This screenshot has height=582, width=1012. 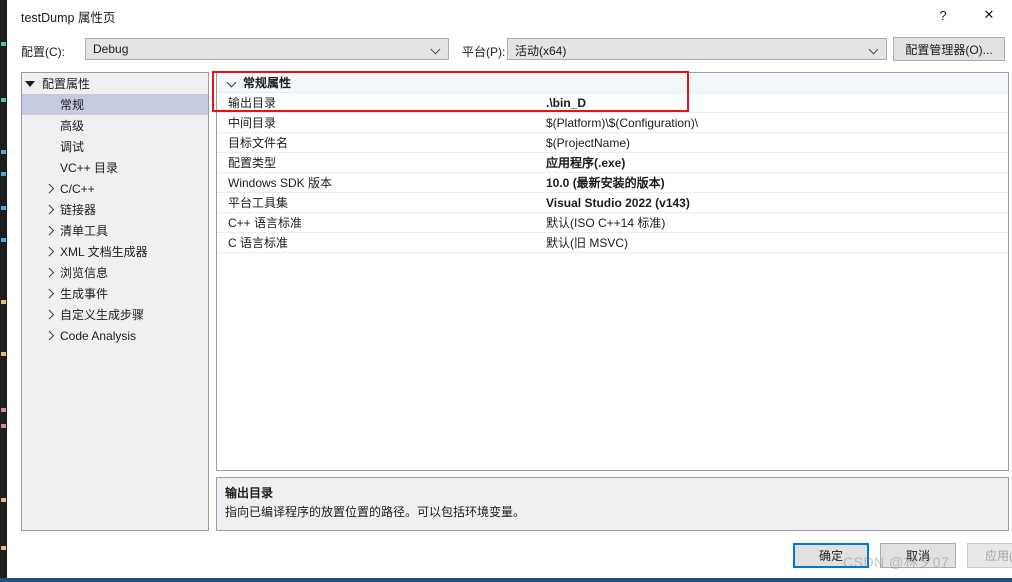 I want to click on property-name: Windows SDK 版本, so click(x=280, y=183).